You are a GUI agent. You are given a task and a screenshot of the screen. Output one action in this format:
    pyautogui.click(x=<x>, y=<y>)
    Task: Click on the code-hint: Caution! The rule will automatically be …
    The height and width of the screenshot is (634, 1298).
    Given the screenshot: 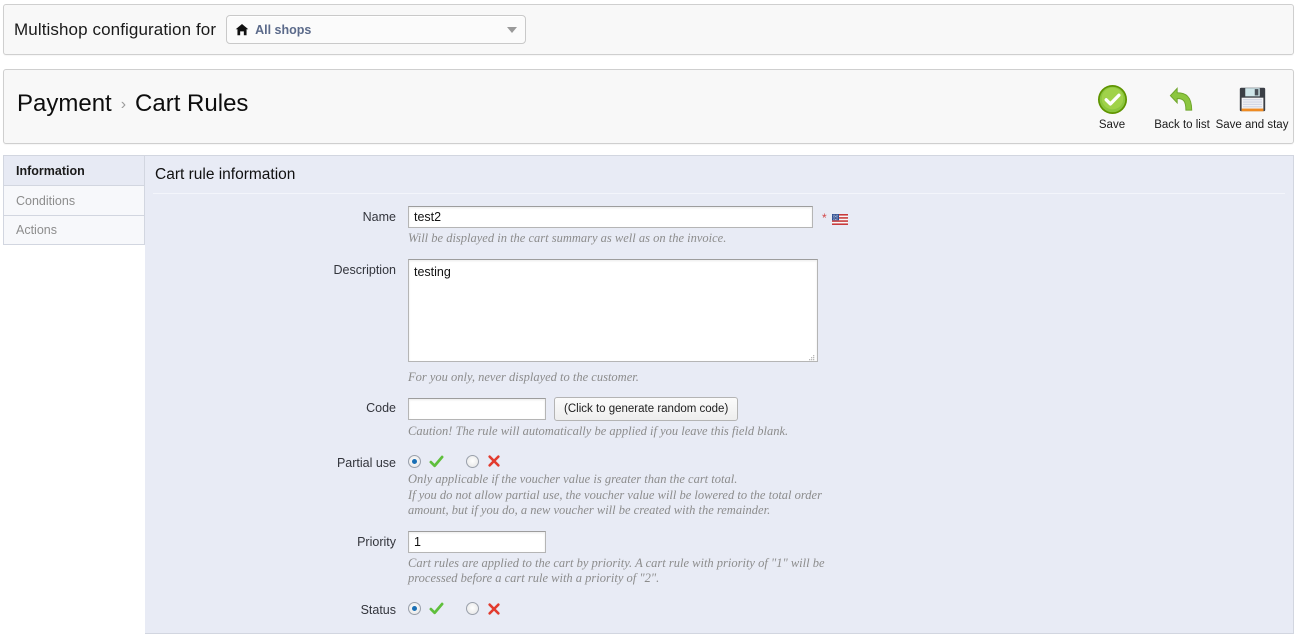 What is the action you would take?
    pyautogui.click(x=598, y=431)
    